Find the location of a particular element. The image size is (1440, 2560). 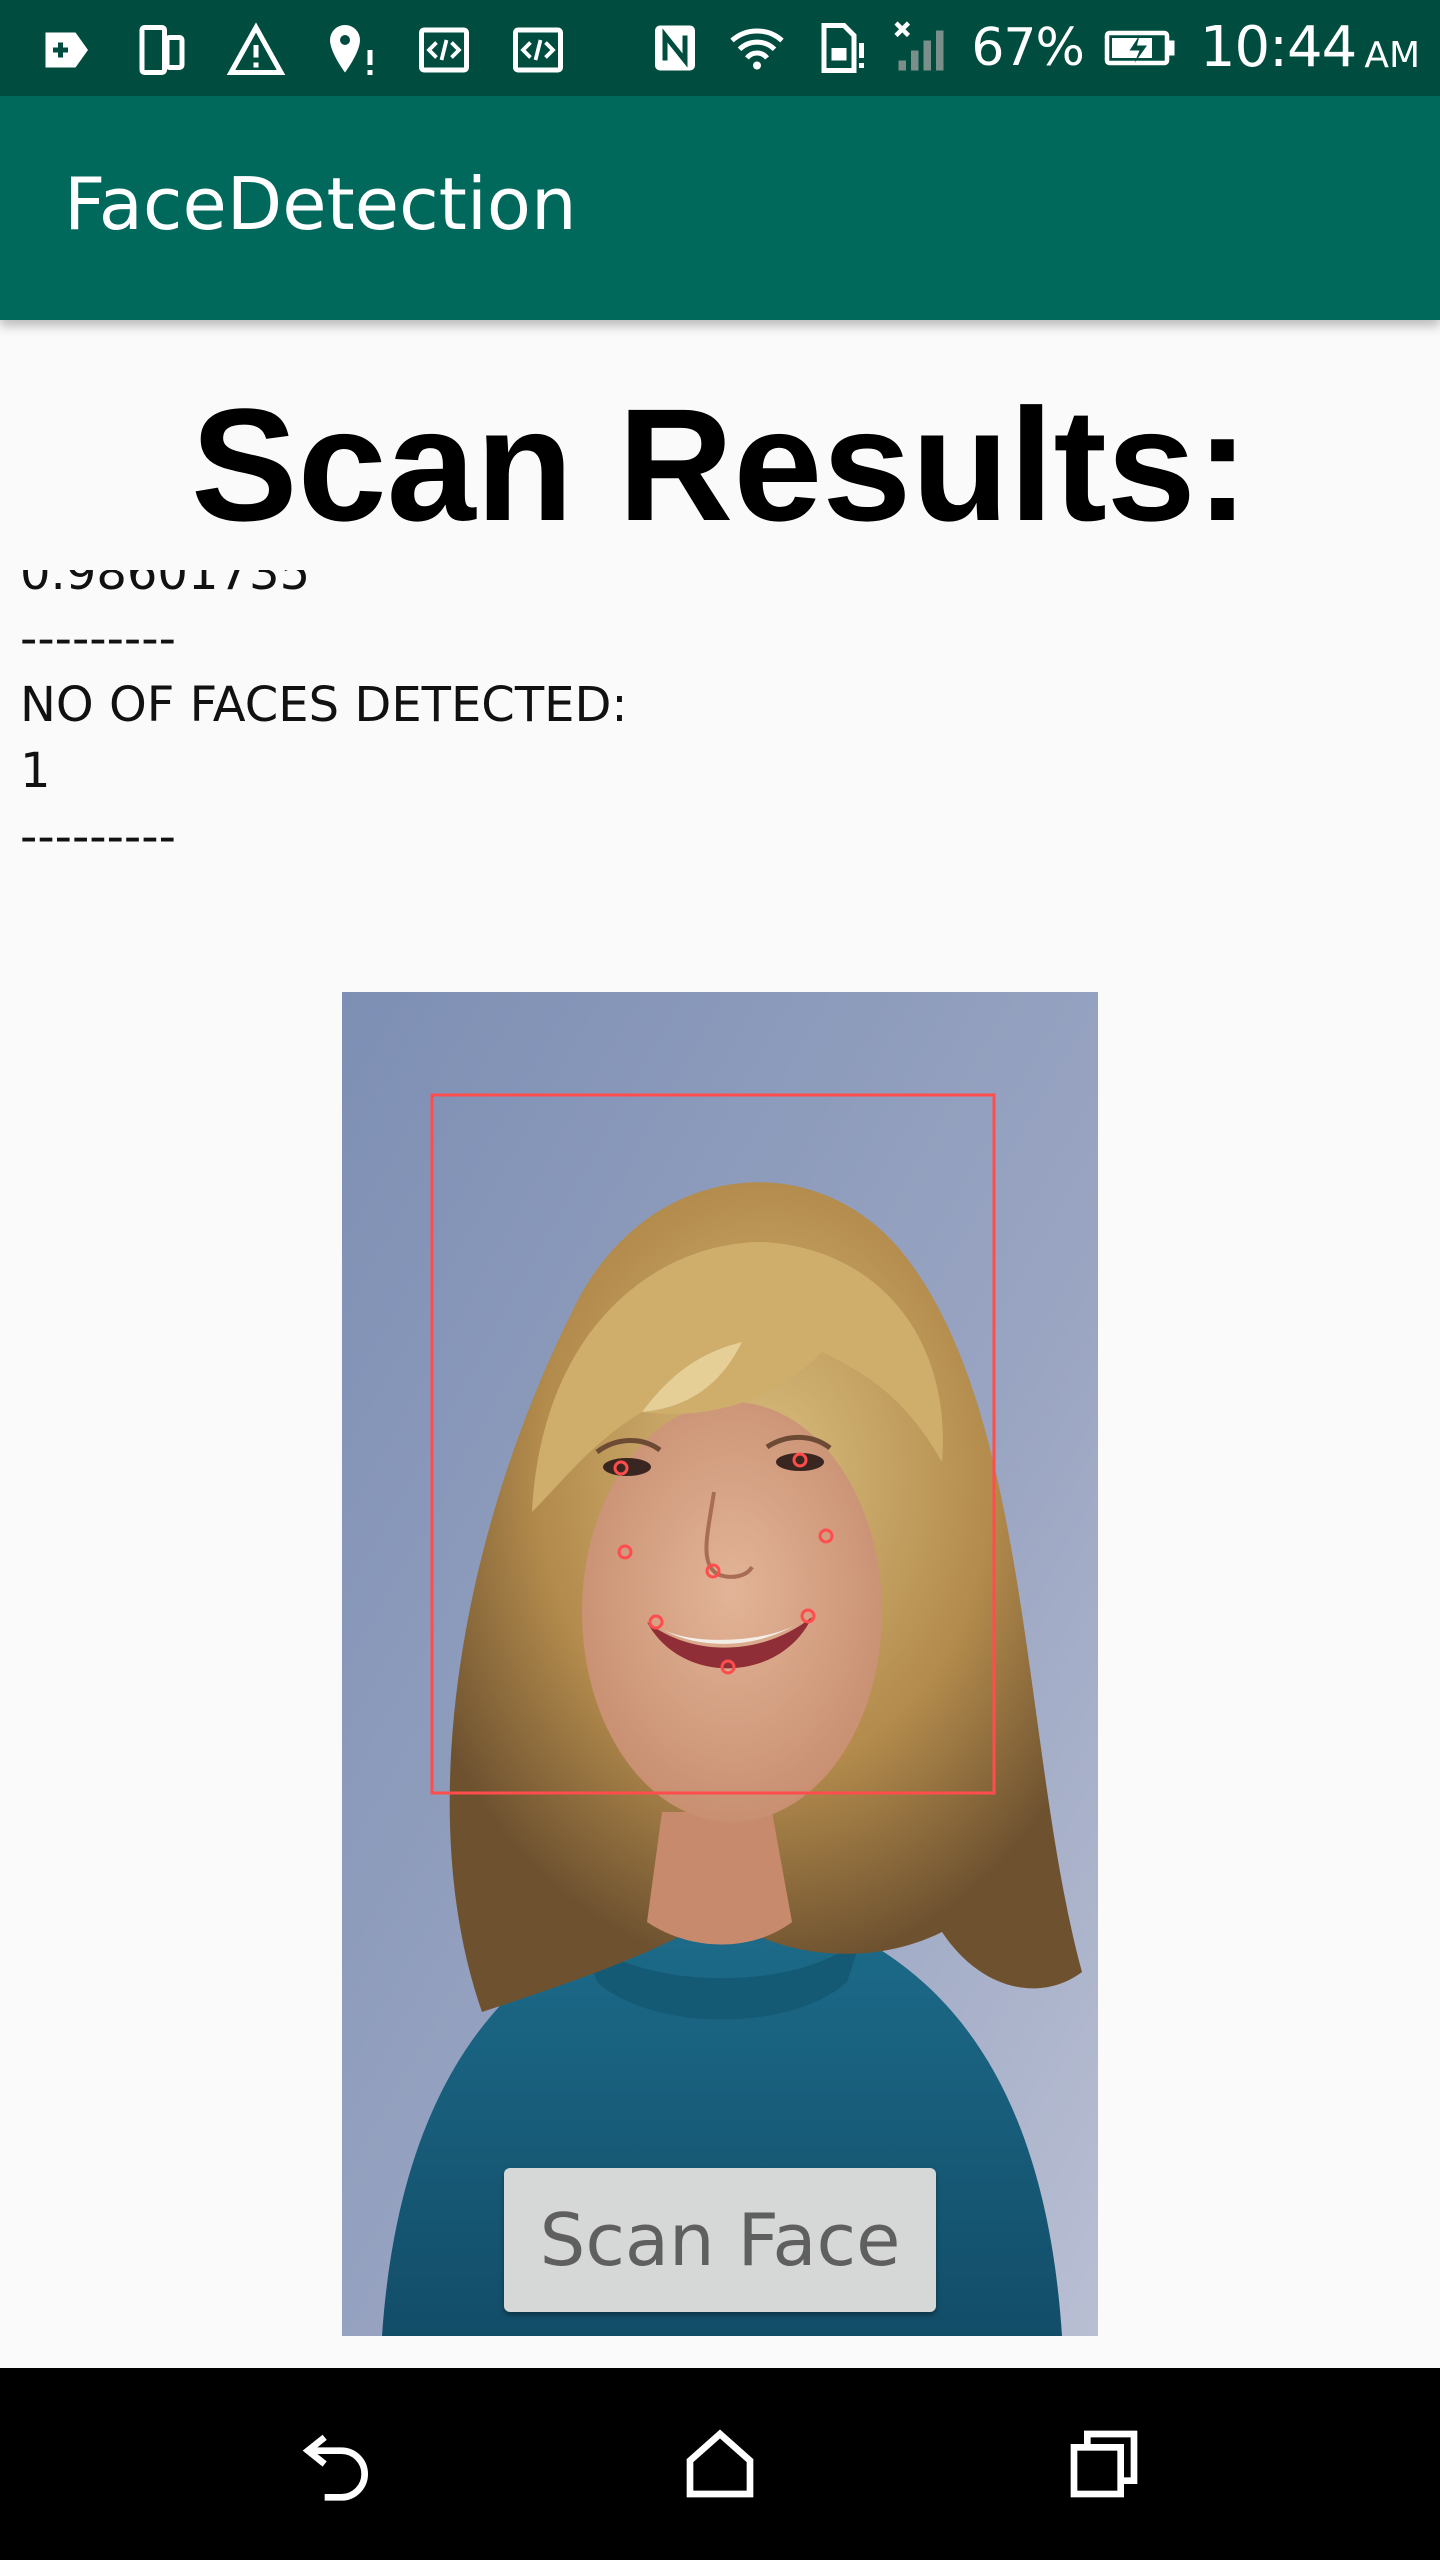

home-icon is located at coordinates (720, 2464).